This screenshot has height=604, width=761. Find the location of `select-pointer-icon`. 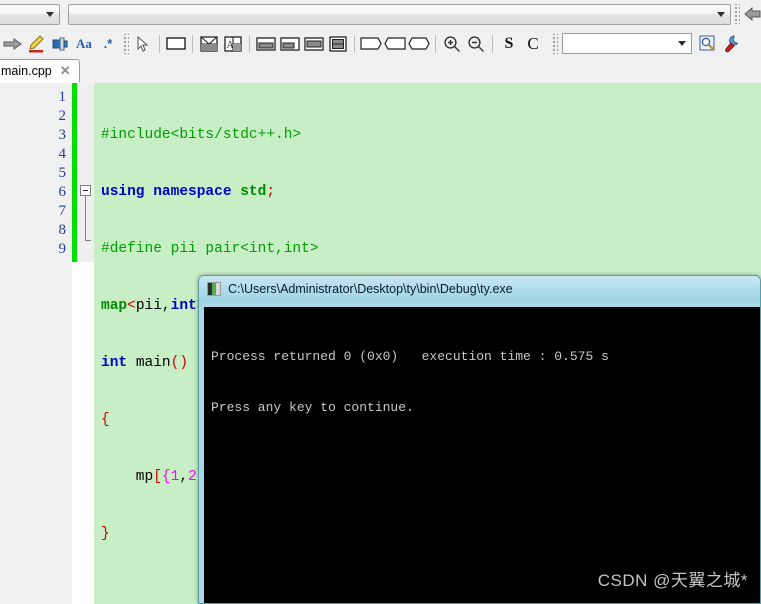

select-pointer-icon is located at coordinates (143, 44).